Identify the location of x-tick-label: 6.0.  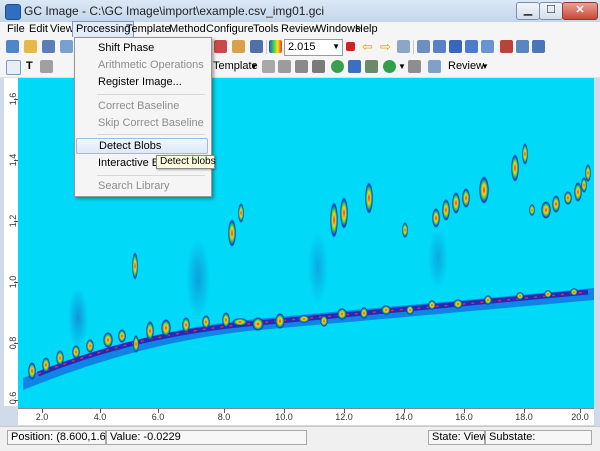
(158, 417).